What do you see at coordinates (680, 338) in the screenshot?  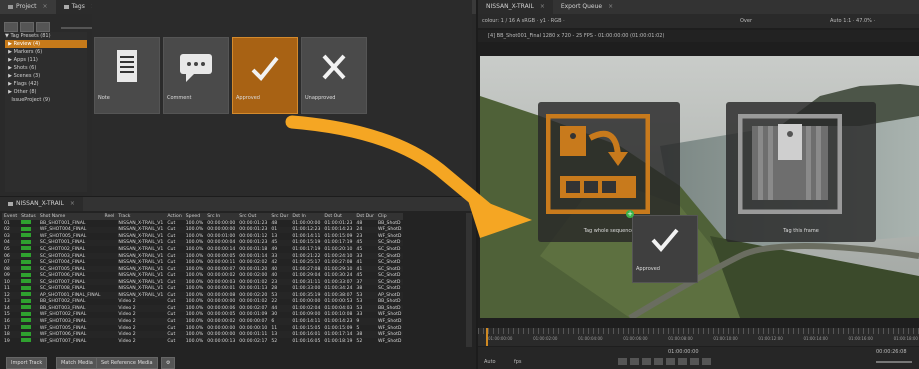 I see `timecode-label: 01:00:08:00` at bounding box center [680, 338].